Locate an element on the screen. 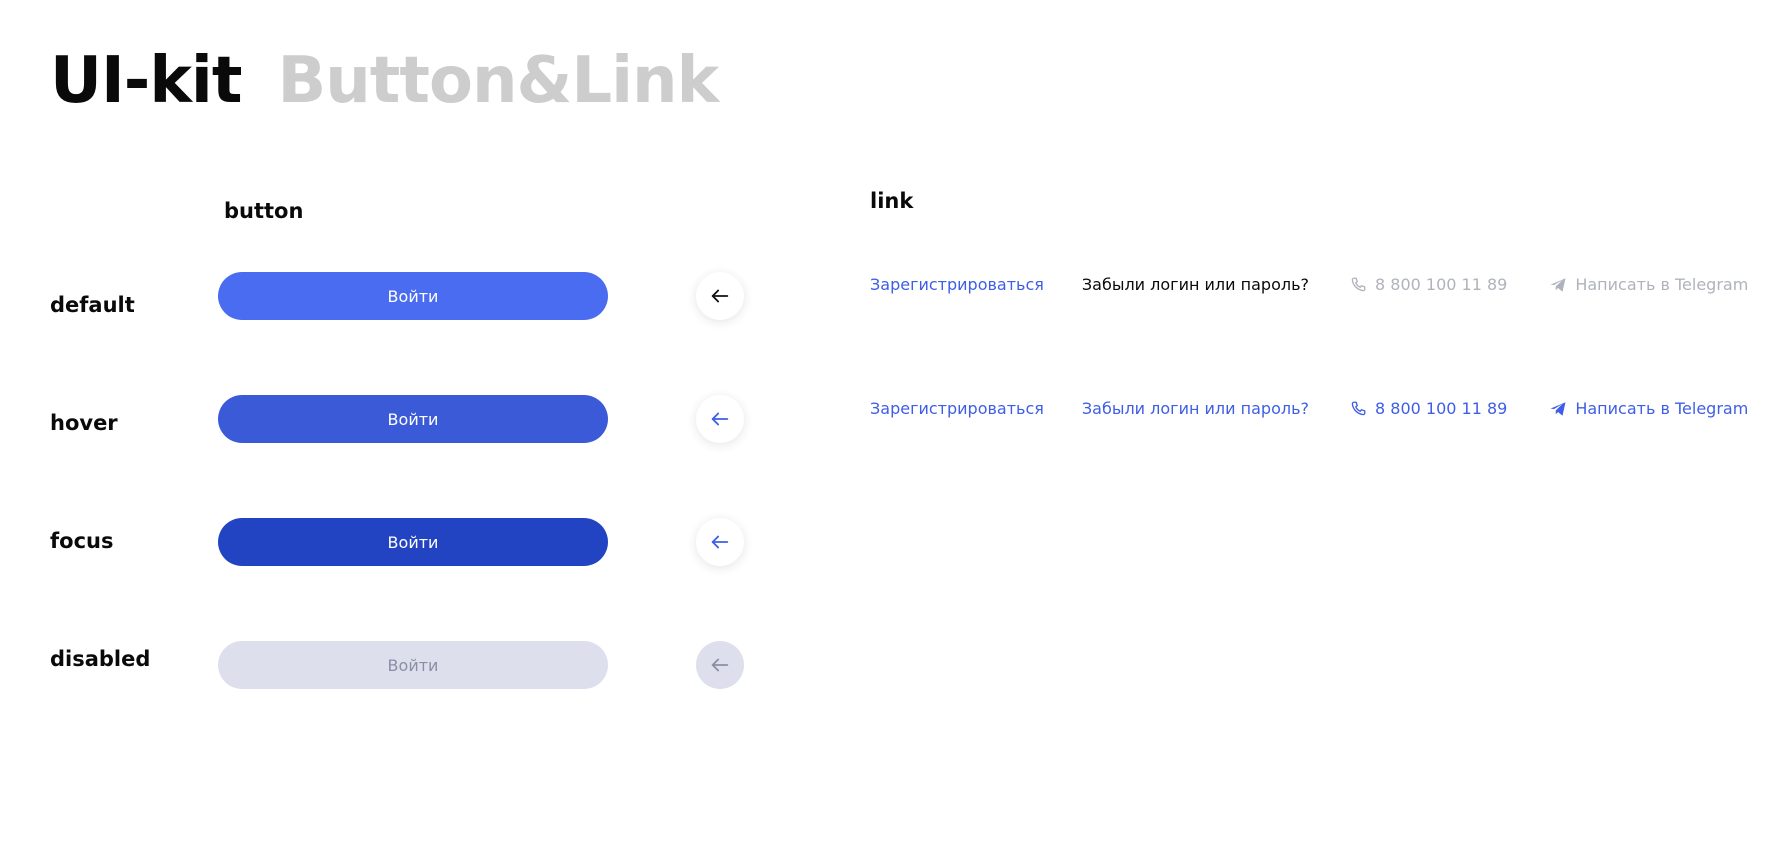  page-title-main: UI-kit is located at coordinates (146, 81).